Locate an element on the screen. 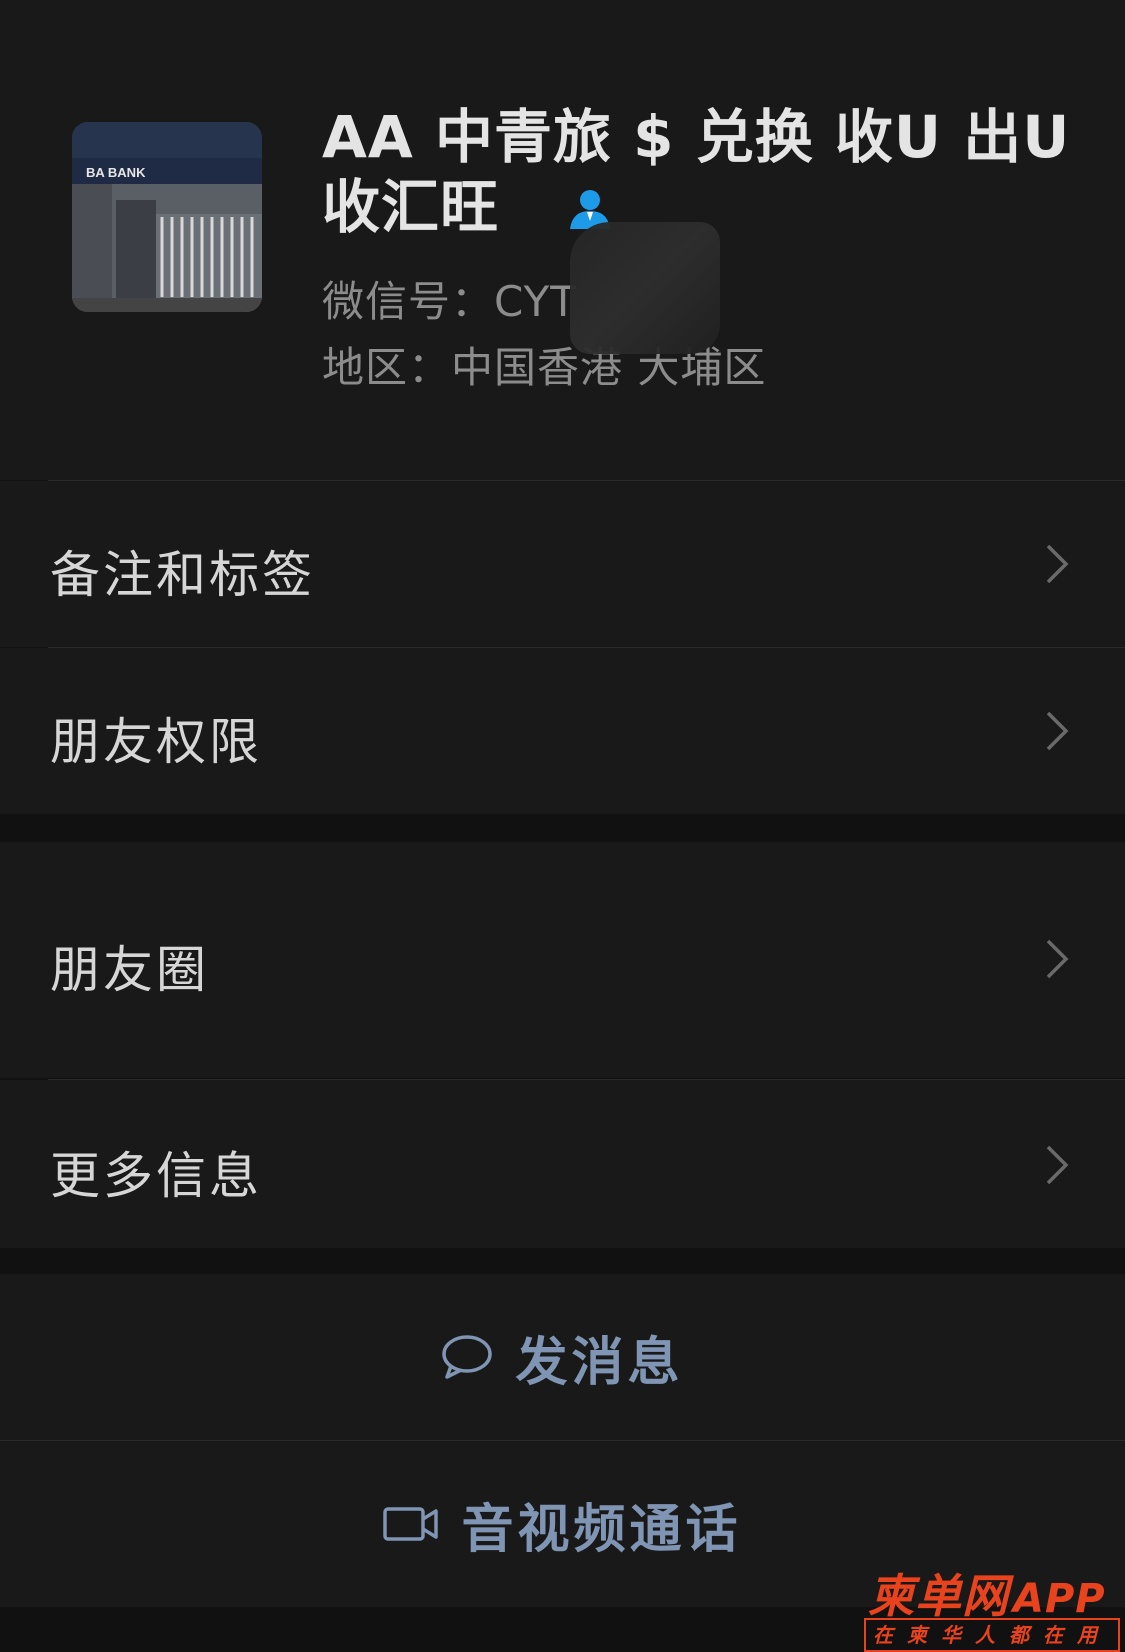  watermark-brand-text: 柬单网 is located at coordinates (938, 1596).